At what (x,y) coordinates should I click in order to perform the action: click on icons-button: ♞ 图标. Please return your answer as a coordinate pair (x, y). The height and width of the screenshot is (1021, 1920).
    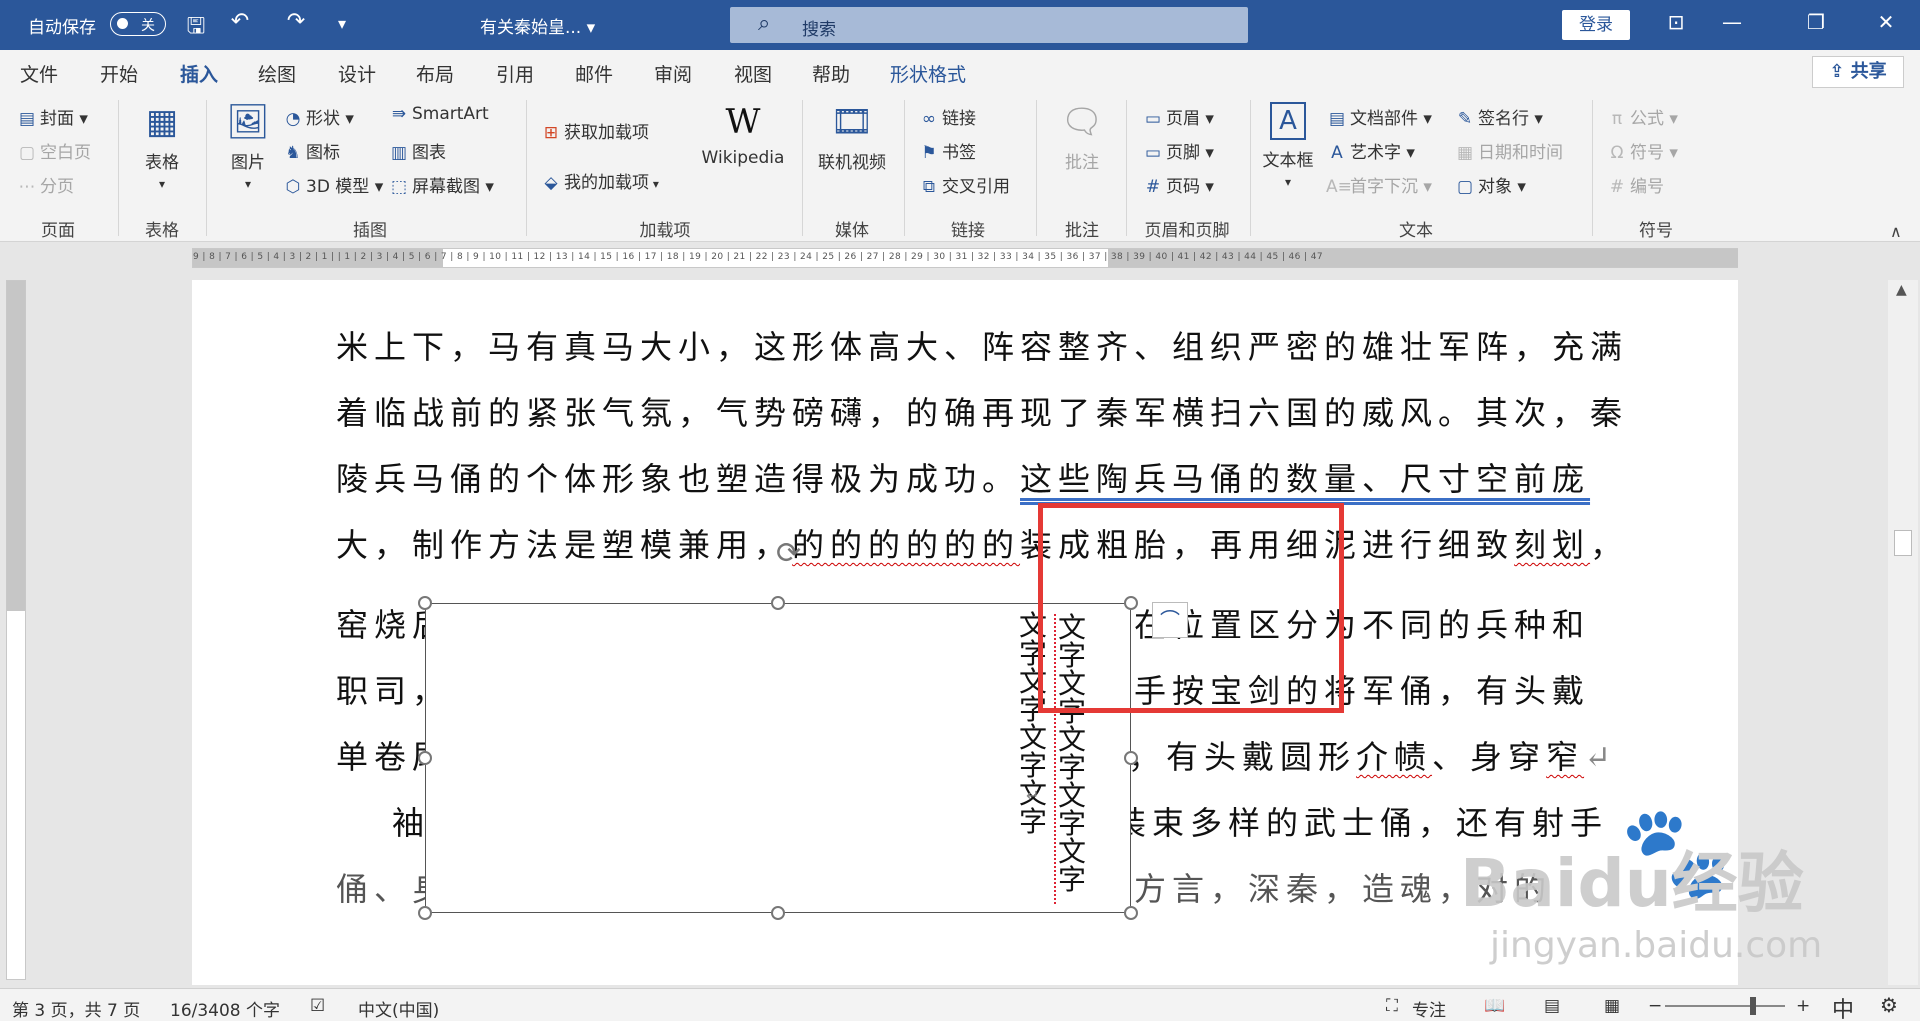
    Looking at the image, I should click on (311, 150).